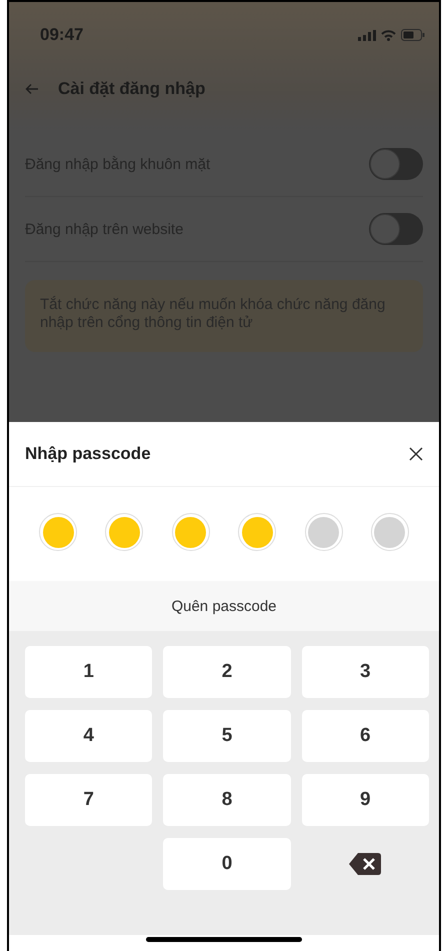 This screenshot has height=951, width=445. I want to click on digit-key: 7, so click(88, 800).